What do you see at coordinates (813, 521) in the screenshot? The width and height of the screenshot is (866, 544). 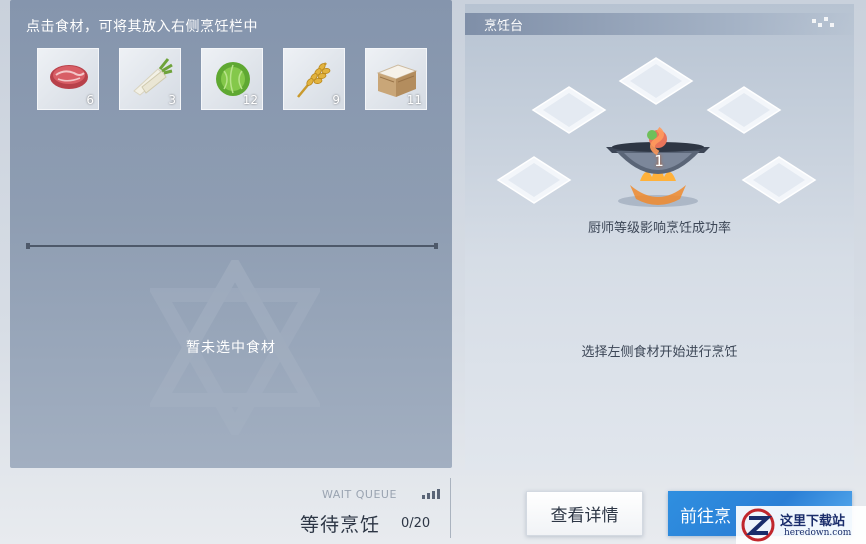 I see `watermark-cn: 这里下载站` at bounding box center [813, 521].